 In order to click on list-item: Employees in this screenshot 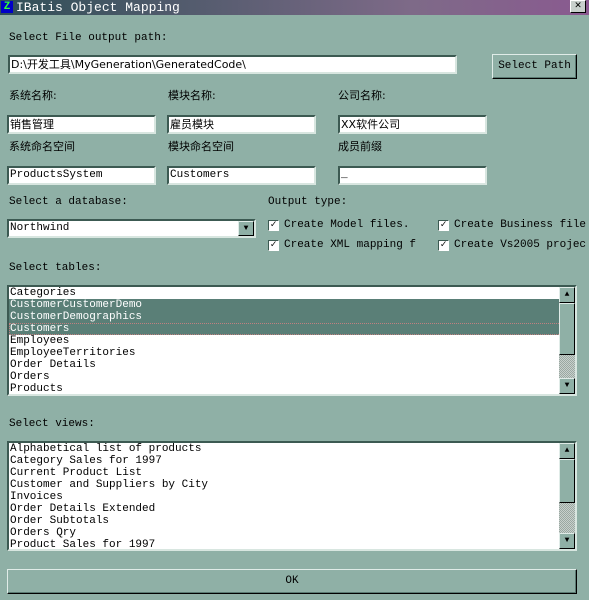, I will do `click(292, 341)`.